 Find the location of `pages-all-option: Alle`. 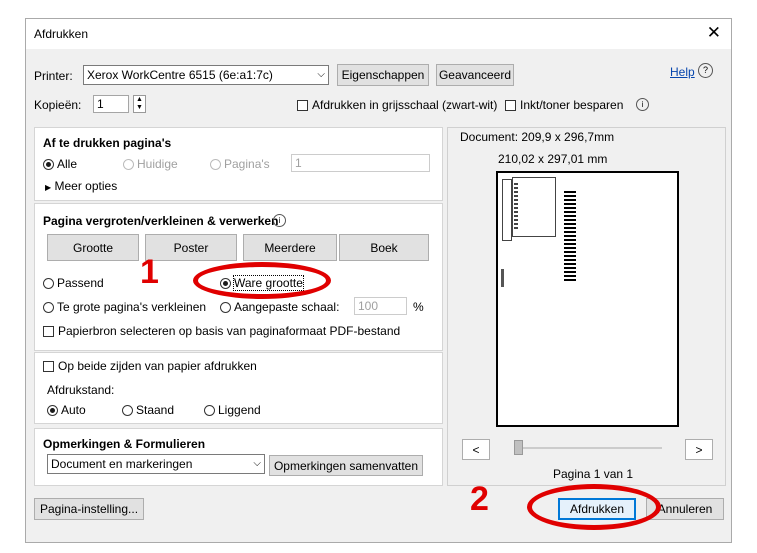

pages-all-option: Alle is located at coordinates (60, 164).